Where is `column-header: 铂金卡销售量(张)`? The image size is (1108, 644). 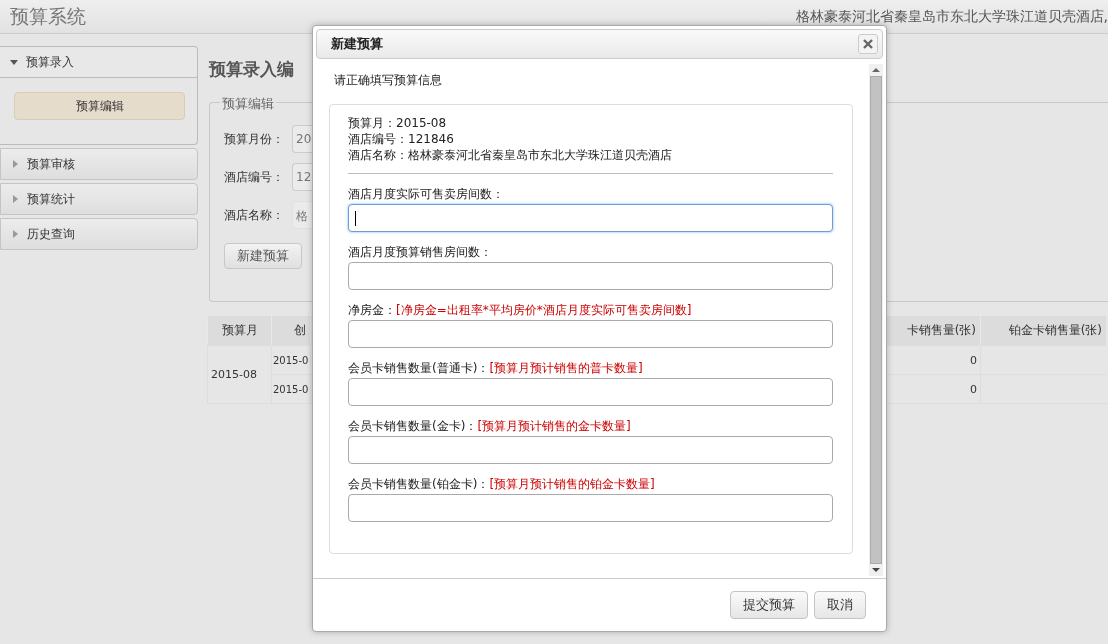
column-header: 铂金卡销售量(张) is located at coordinates (1043, 330).